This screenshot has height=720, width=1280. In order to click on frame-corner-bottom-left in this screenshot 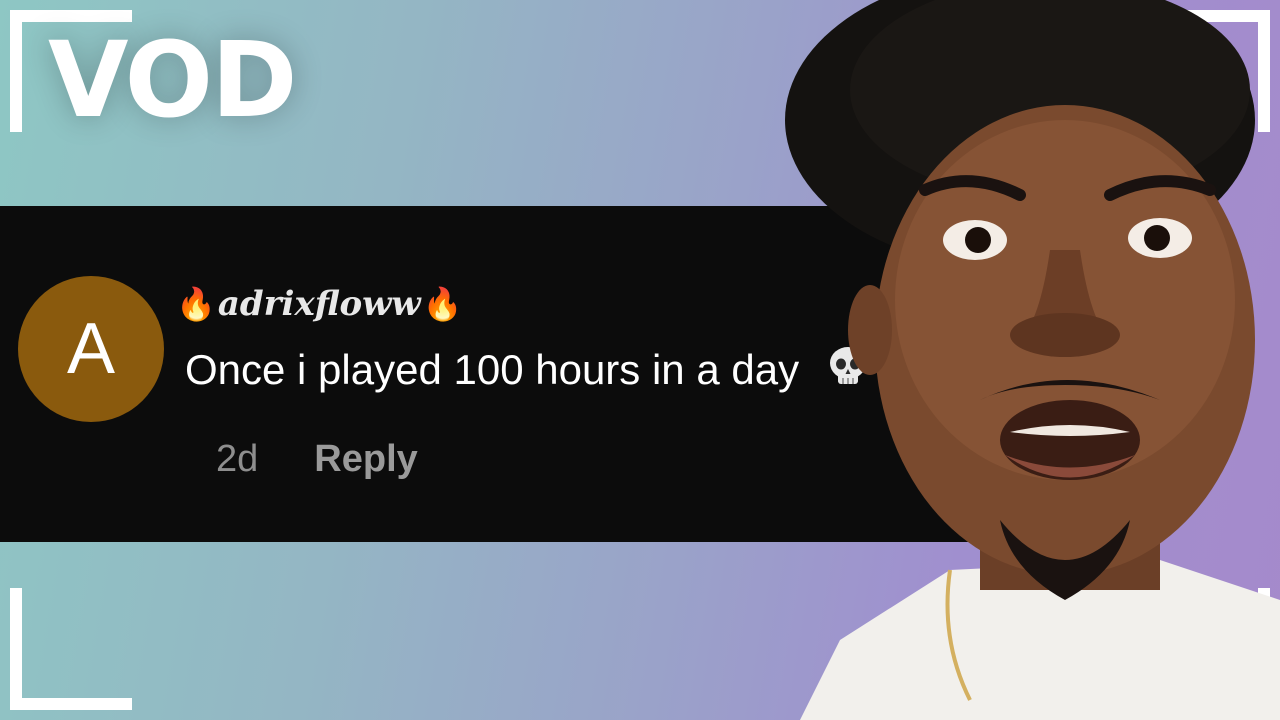, I will do `click(71, 649)`.